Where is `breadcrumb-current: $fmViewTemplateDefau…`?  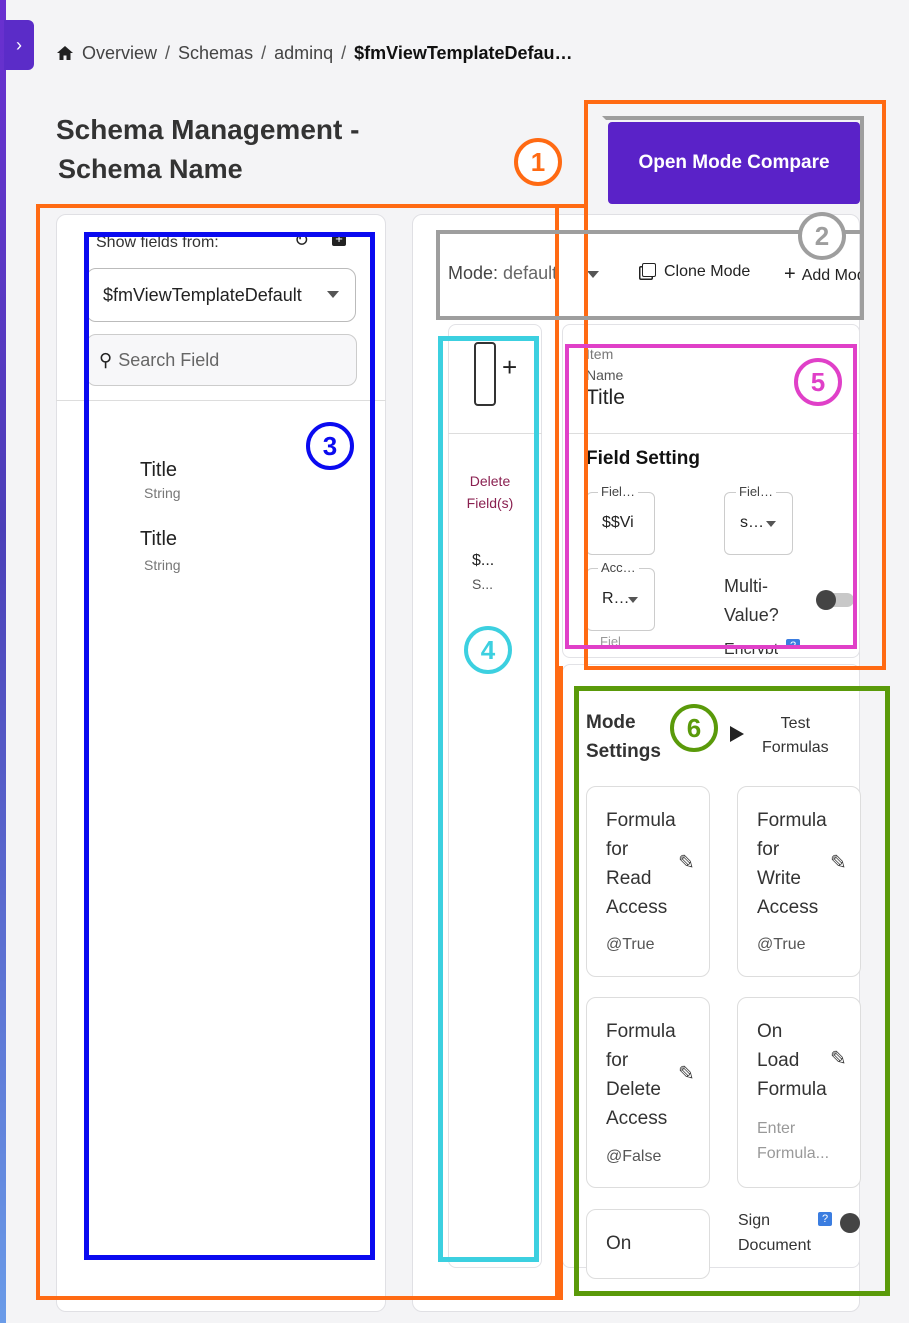 breadcrumb-current: $fmViewTemplateDefau… is located at coordinates (463, 52).